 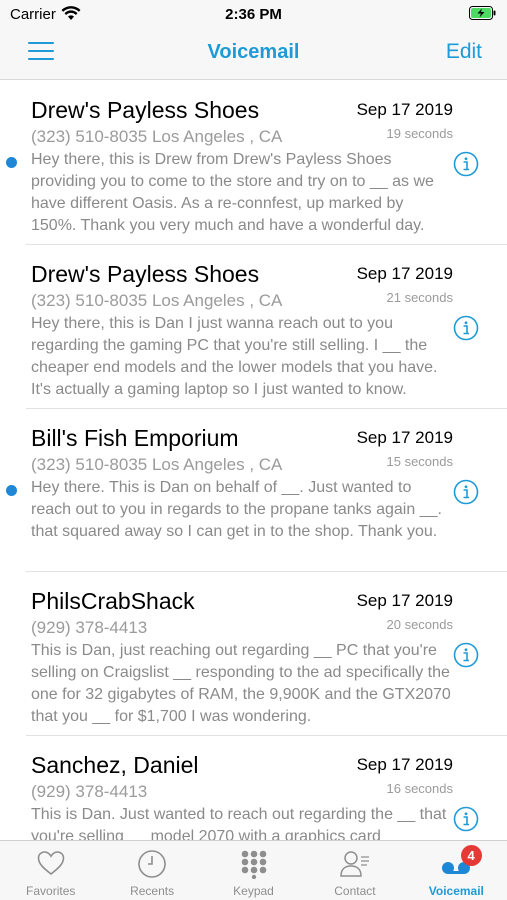 I want to click on navigation-bar: Voicemail Edit, so click(x=253, y=54).